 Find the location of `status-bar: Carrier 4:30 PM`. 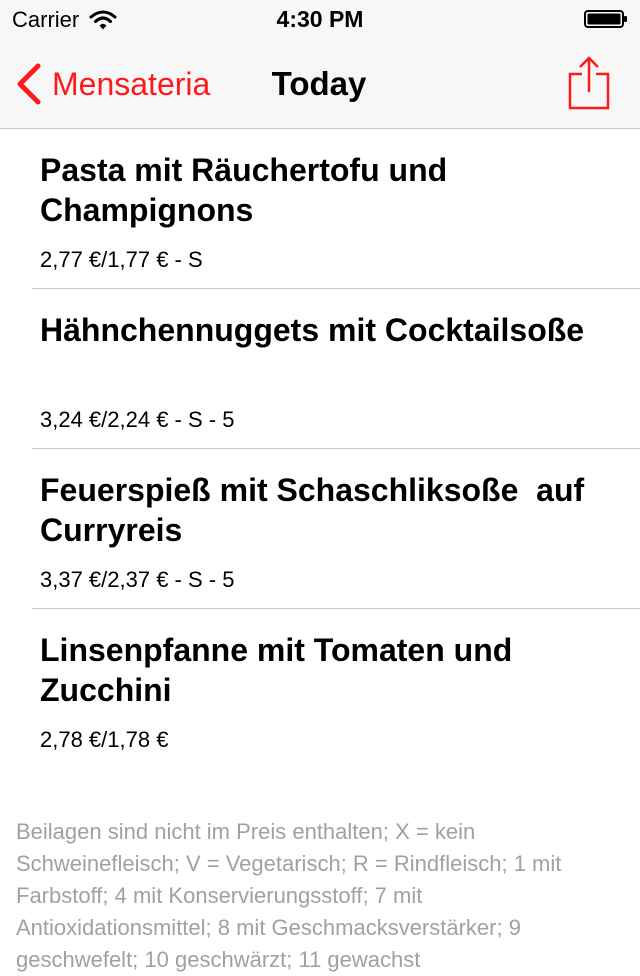

status-bar: Carrier 4:30 PM is located at coordinates (320, 20).